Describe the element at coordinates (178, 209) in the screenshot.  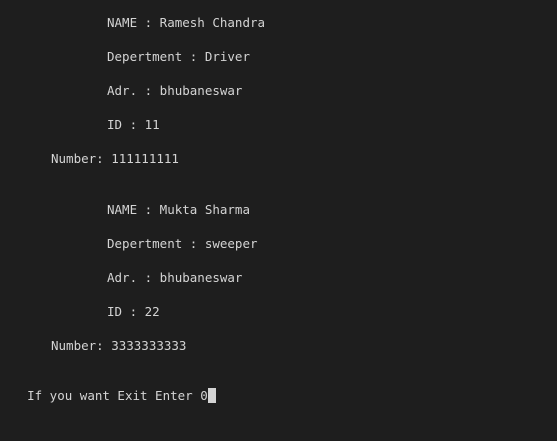
I see `record-2-name: NAME : Mukta Sharma` at that location.